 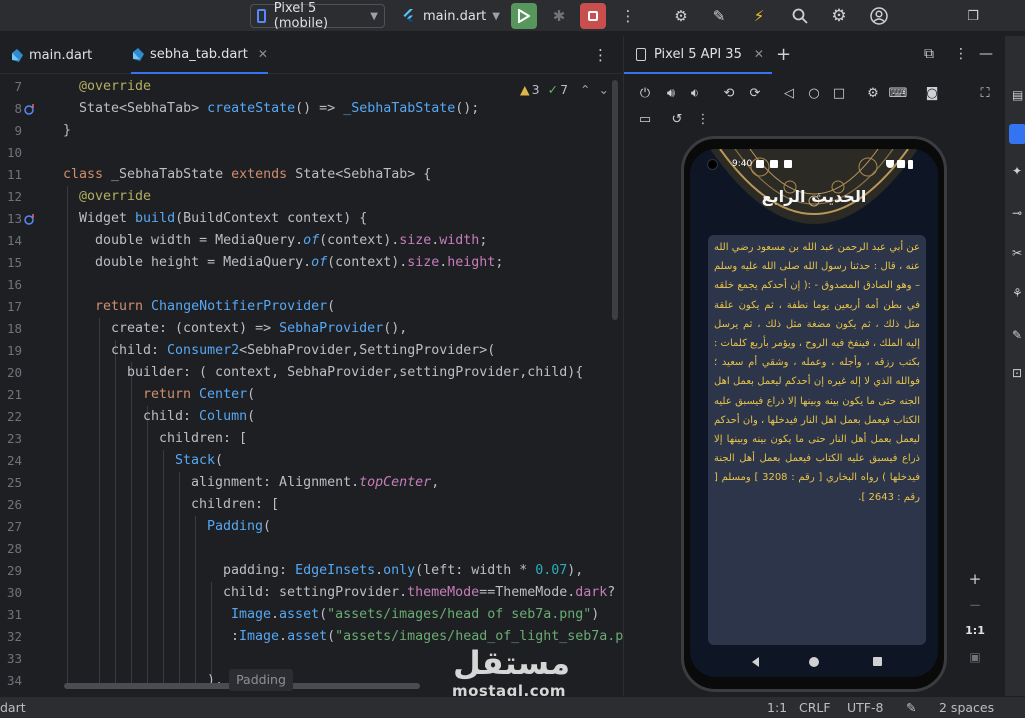 I want to click on dart-file-icon, so click(x=17, y=55).